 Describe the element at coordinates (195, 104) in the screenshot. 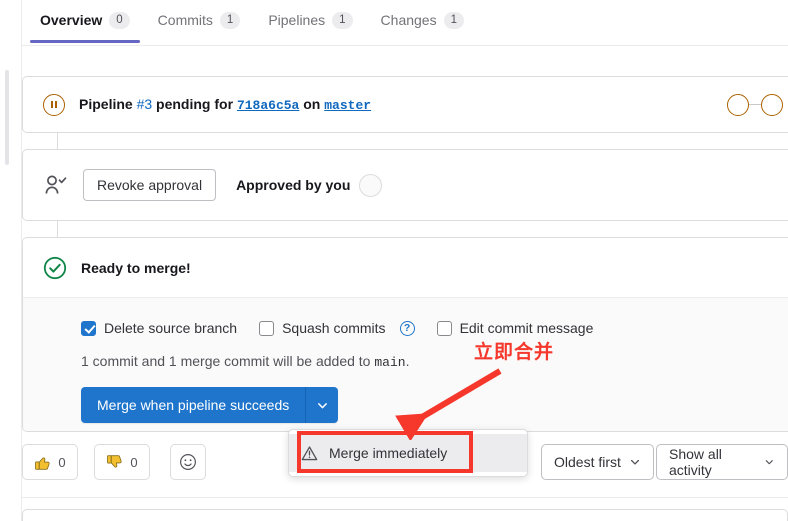

I see `pipeline-status: pending for` at that location.